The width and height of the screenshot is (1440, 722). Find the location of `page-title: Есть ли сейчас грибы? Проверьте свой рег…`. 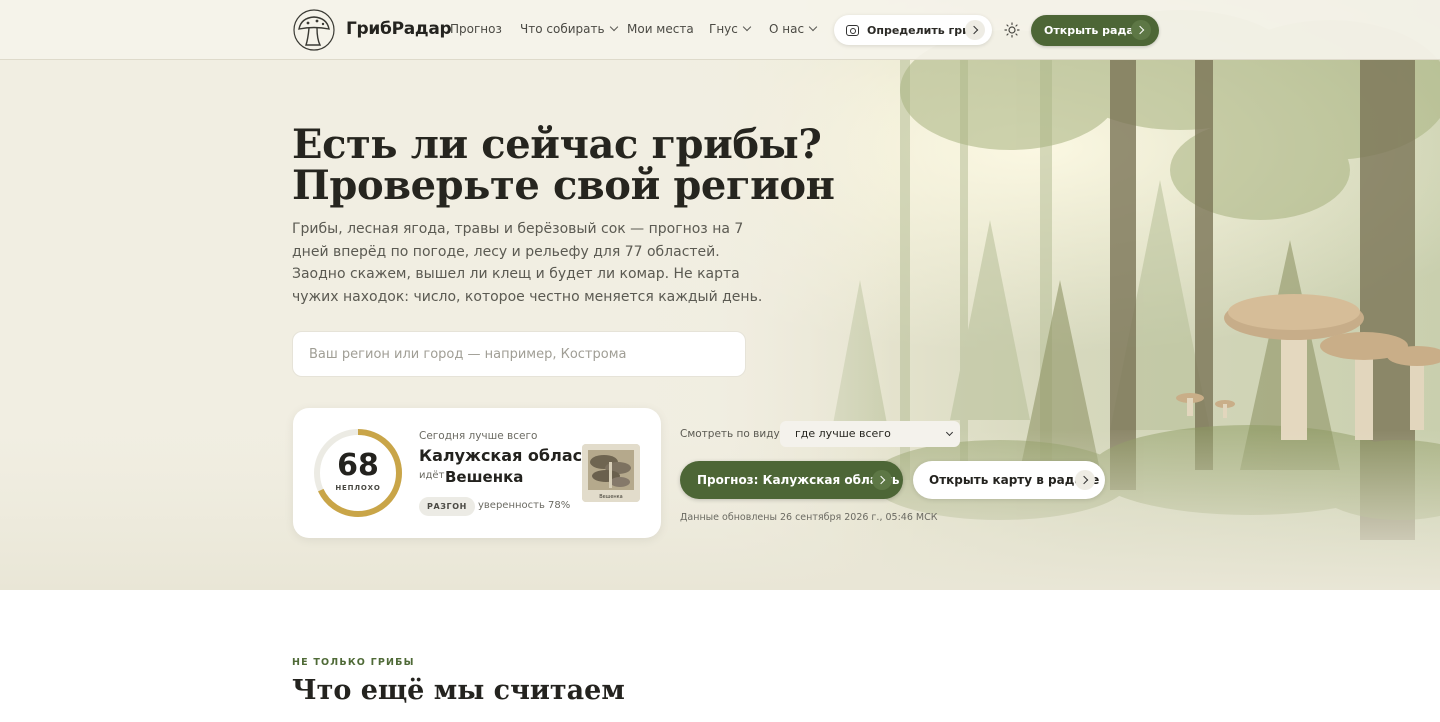

page-title: Есть ли сейчас грибы? Проверьте свой рег… is located at coordinates (563, 165).